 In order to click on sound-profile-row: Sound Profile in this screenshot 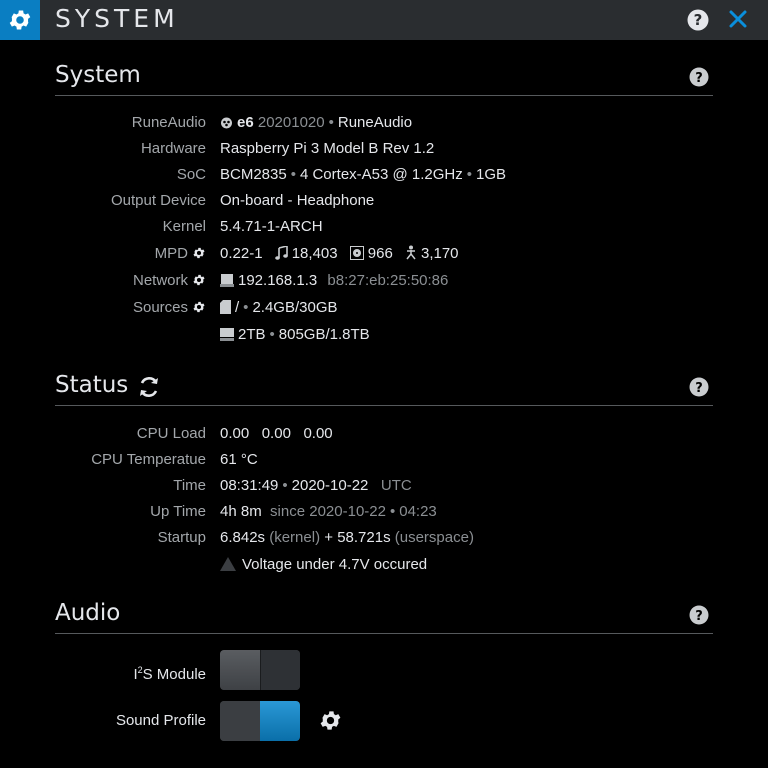, I will do `click(384, 721)`.